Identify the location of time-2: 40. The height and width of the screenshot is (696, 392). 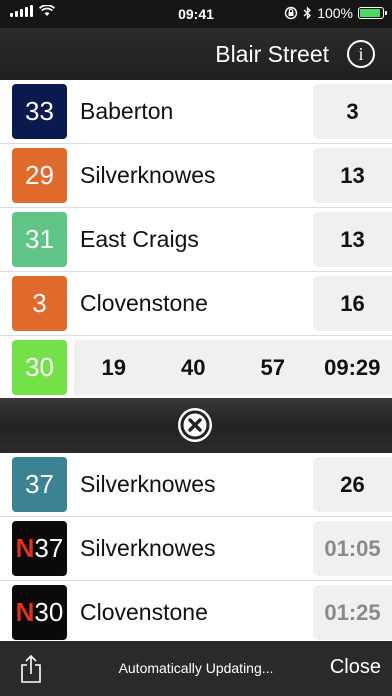
(193, 367).